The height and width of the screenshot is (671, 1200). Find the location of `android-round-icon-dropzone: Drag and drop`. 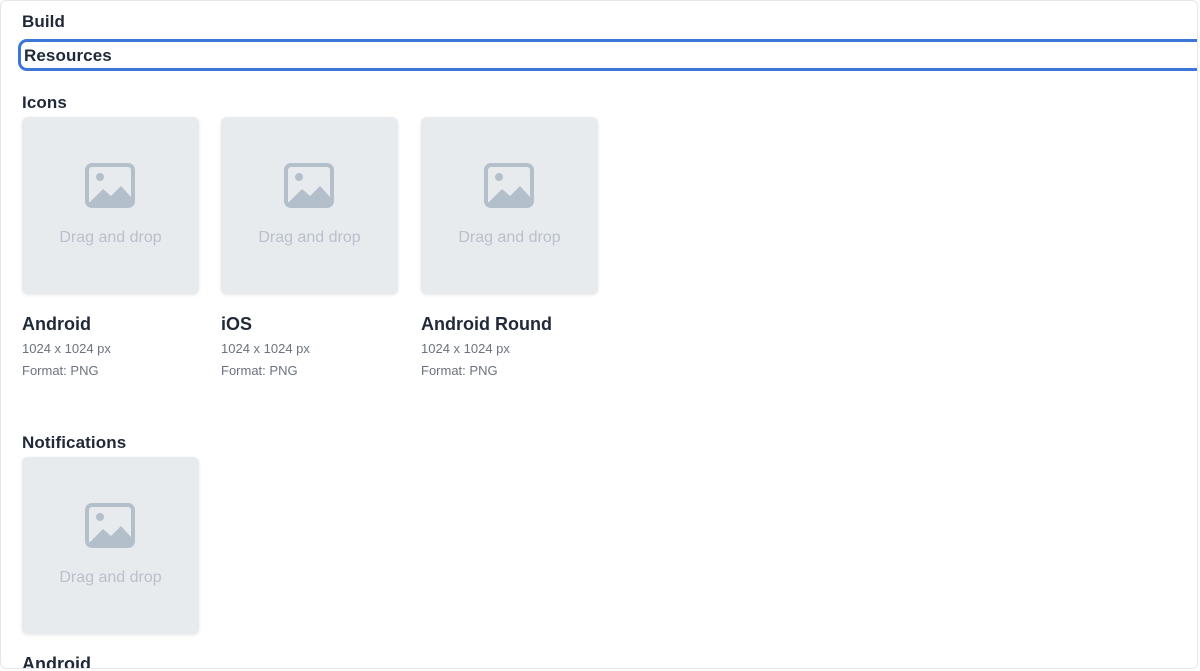

android-round-icon-dropzone: Drag and drop is located at coordinates (509, 205).